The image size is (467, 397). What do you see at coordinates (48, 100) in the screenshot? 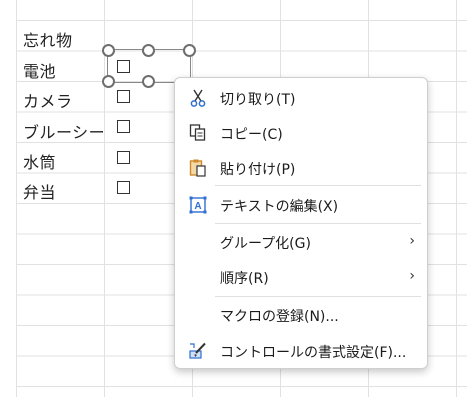
I see `cell-item-camera: カメラ` at bounding box center [48, 100].